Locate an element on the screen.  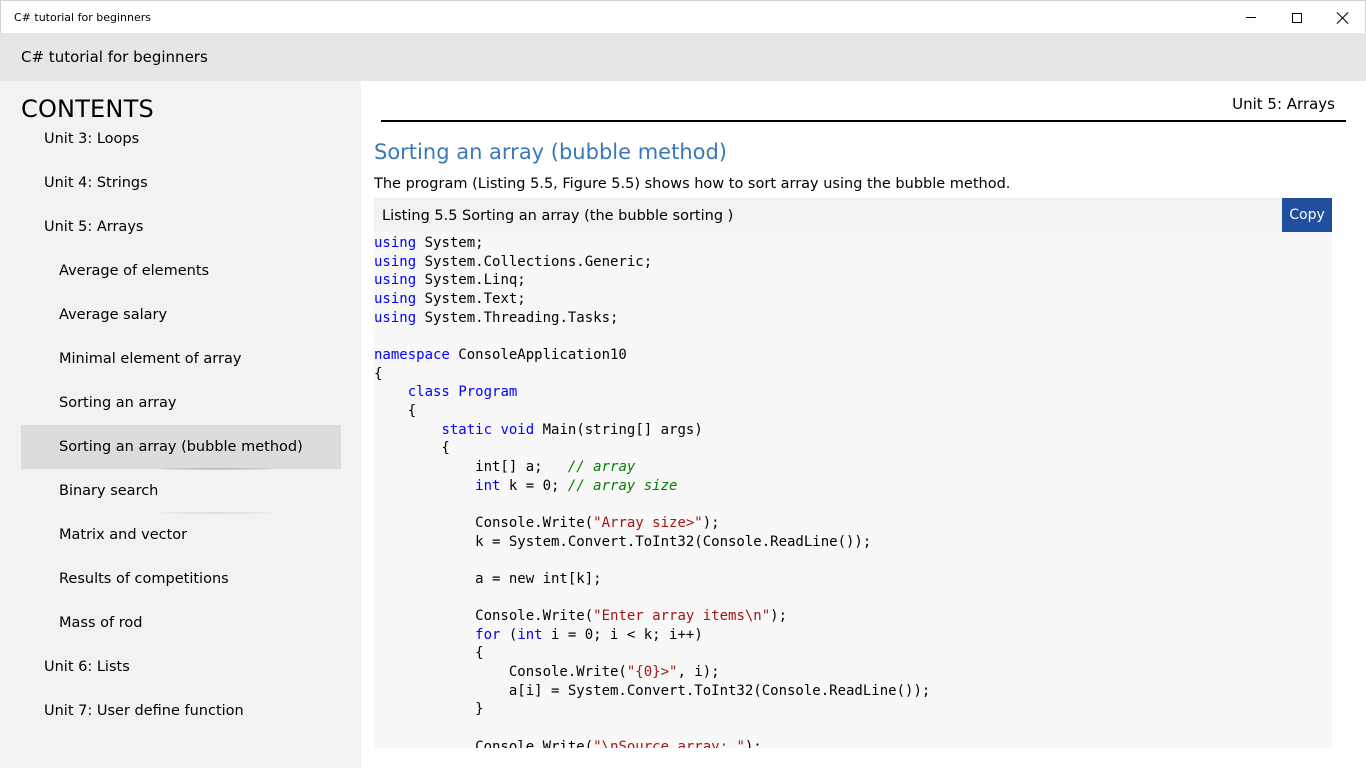
code-line: for (int i = 0; i < k; i++) is located at coordinates (652, 635).